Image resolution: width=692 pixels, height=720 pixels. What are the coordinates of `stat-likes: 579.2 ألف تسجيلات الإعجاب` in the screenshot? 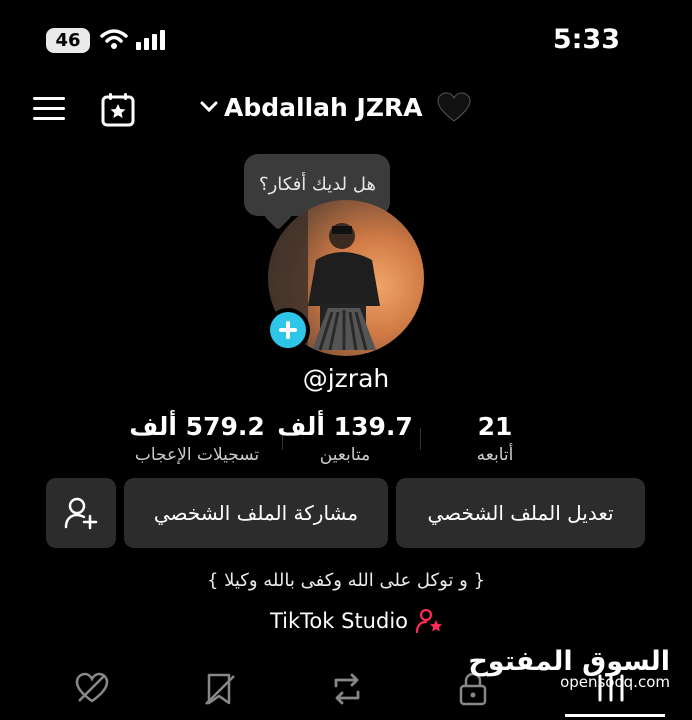 It's located at (197, 438).